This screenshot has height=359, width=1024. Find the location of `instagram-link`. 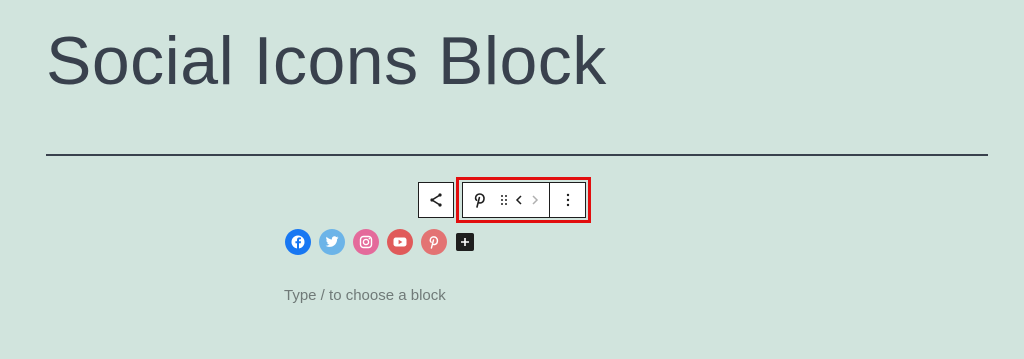

instagram-link is located at coordinates (366, 242).